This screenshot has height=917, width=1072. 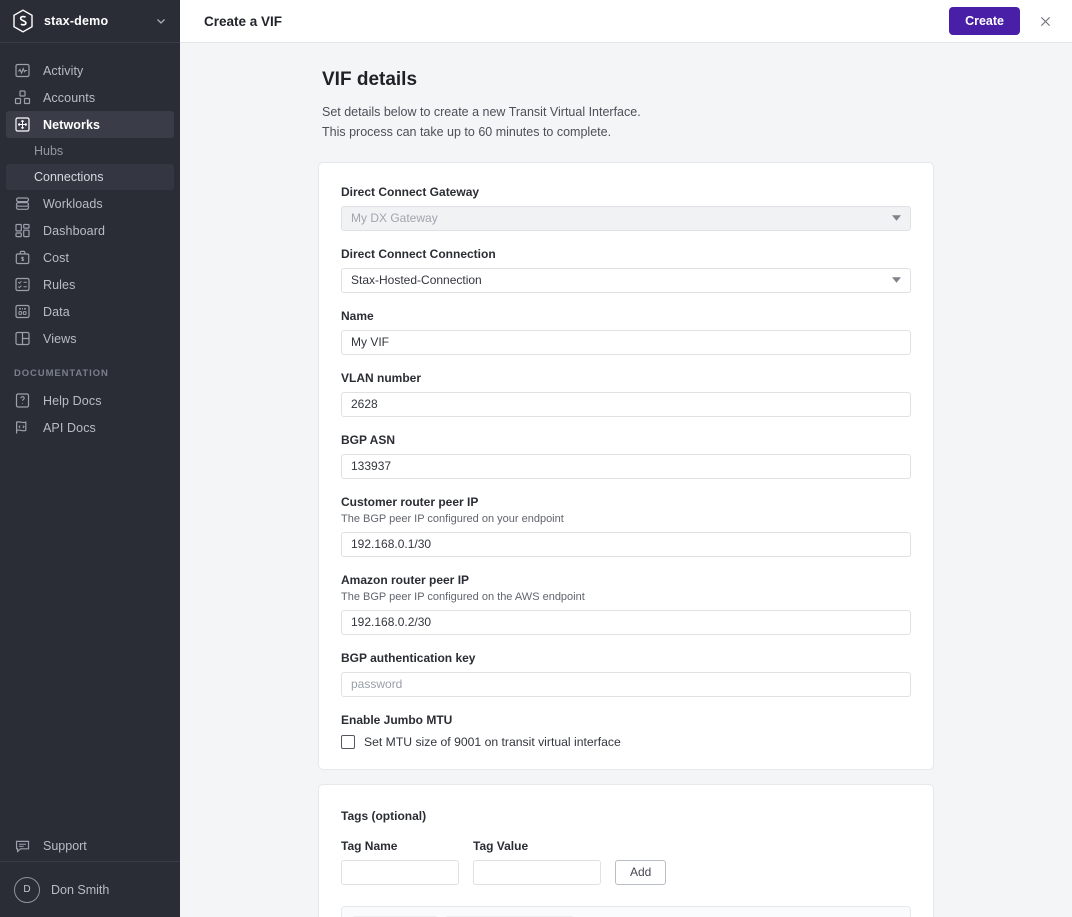 I want to click on sidebar-item-workloads: Workloads, so click(x=90, y=203).